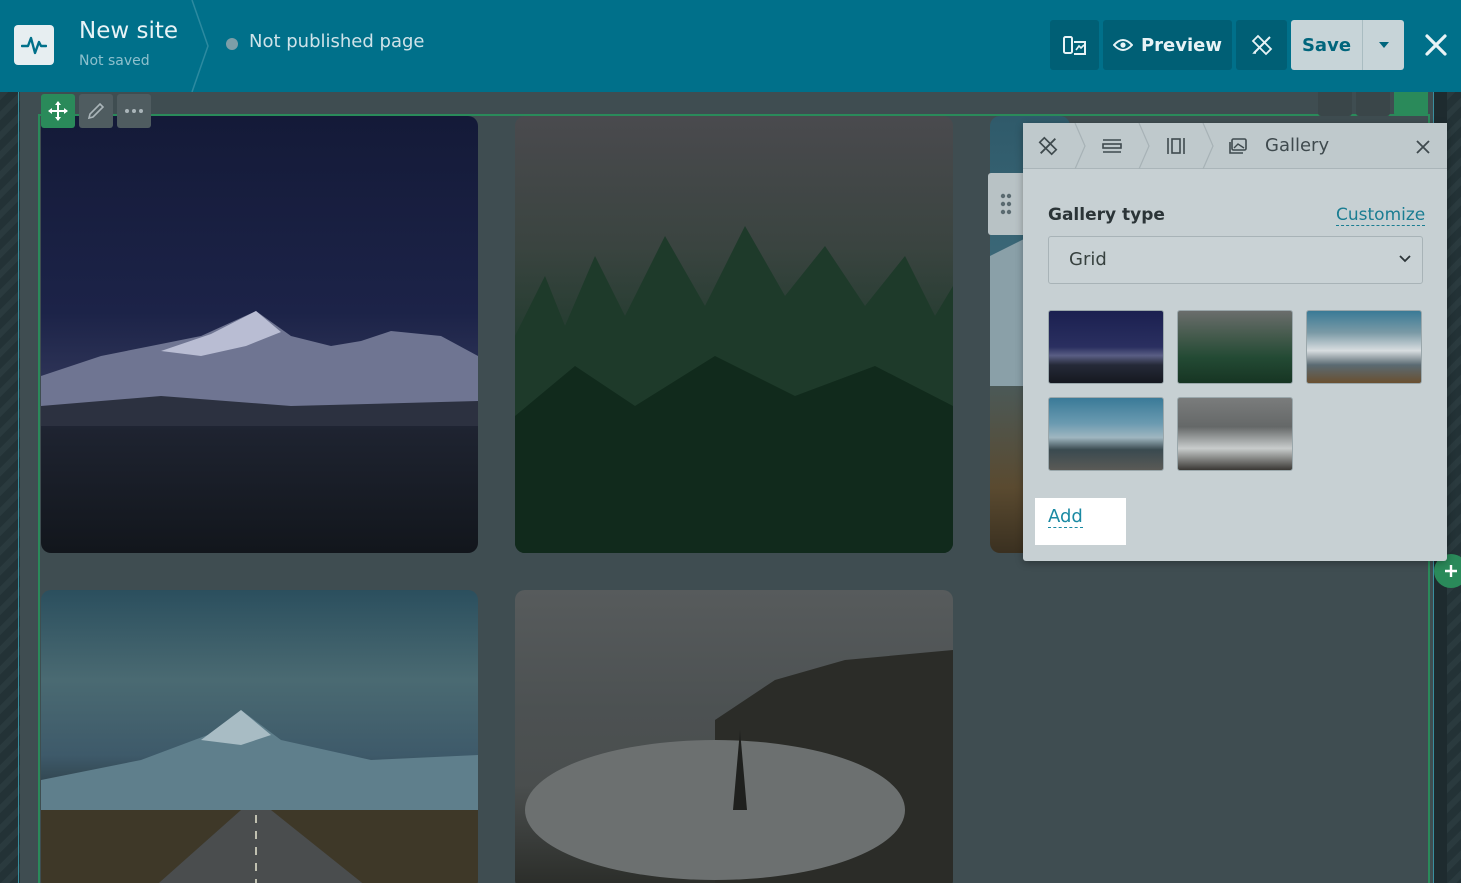 This screenshot has height=883, width=1461. Describe the element at coordinates (1106, 215) in the screenshot. I see `gallery-type-label: Gallery type` at that location.